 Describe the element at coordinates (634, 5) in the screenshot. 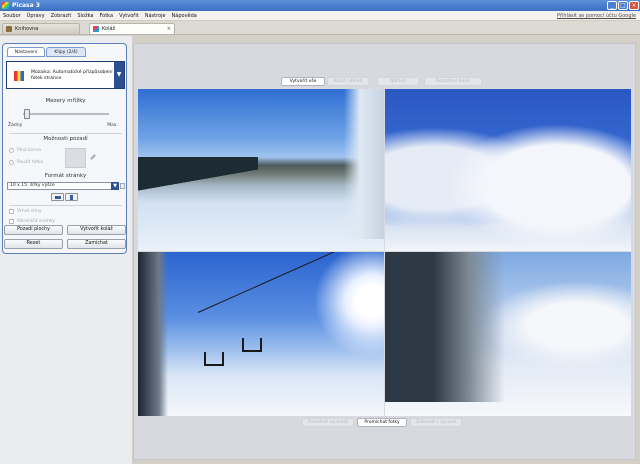

I see `close-button: ×` at that location.